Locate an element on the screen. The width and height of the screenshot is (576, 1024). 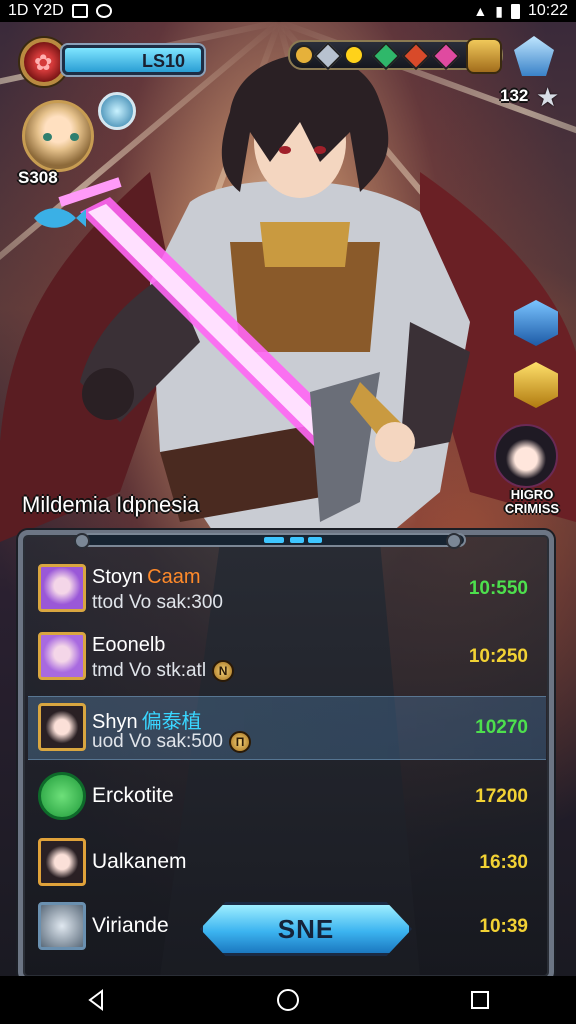
row-score: 10:250 is located at coordinates (498, 656).